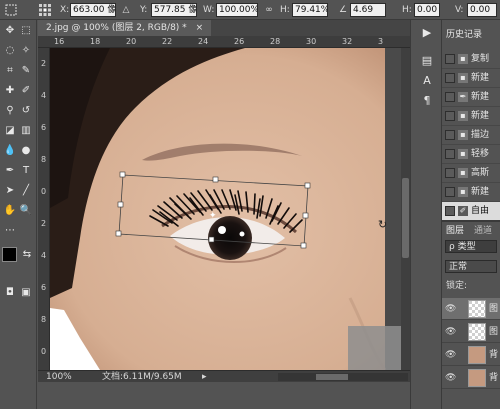 The width and height of the screenshot is (500, 409). I want to click on healing-brush-tool-icon: ✚, so click(10, 90).